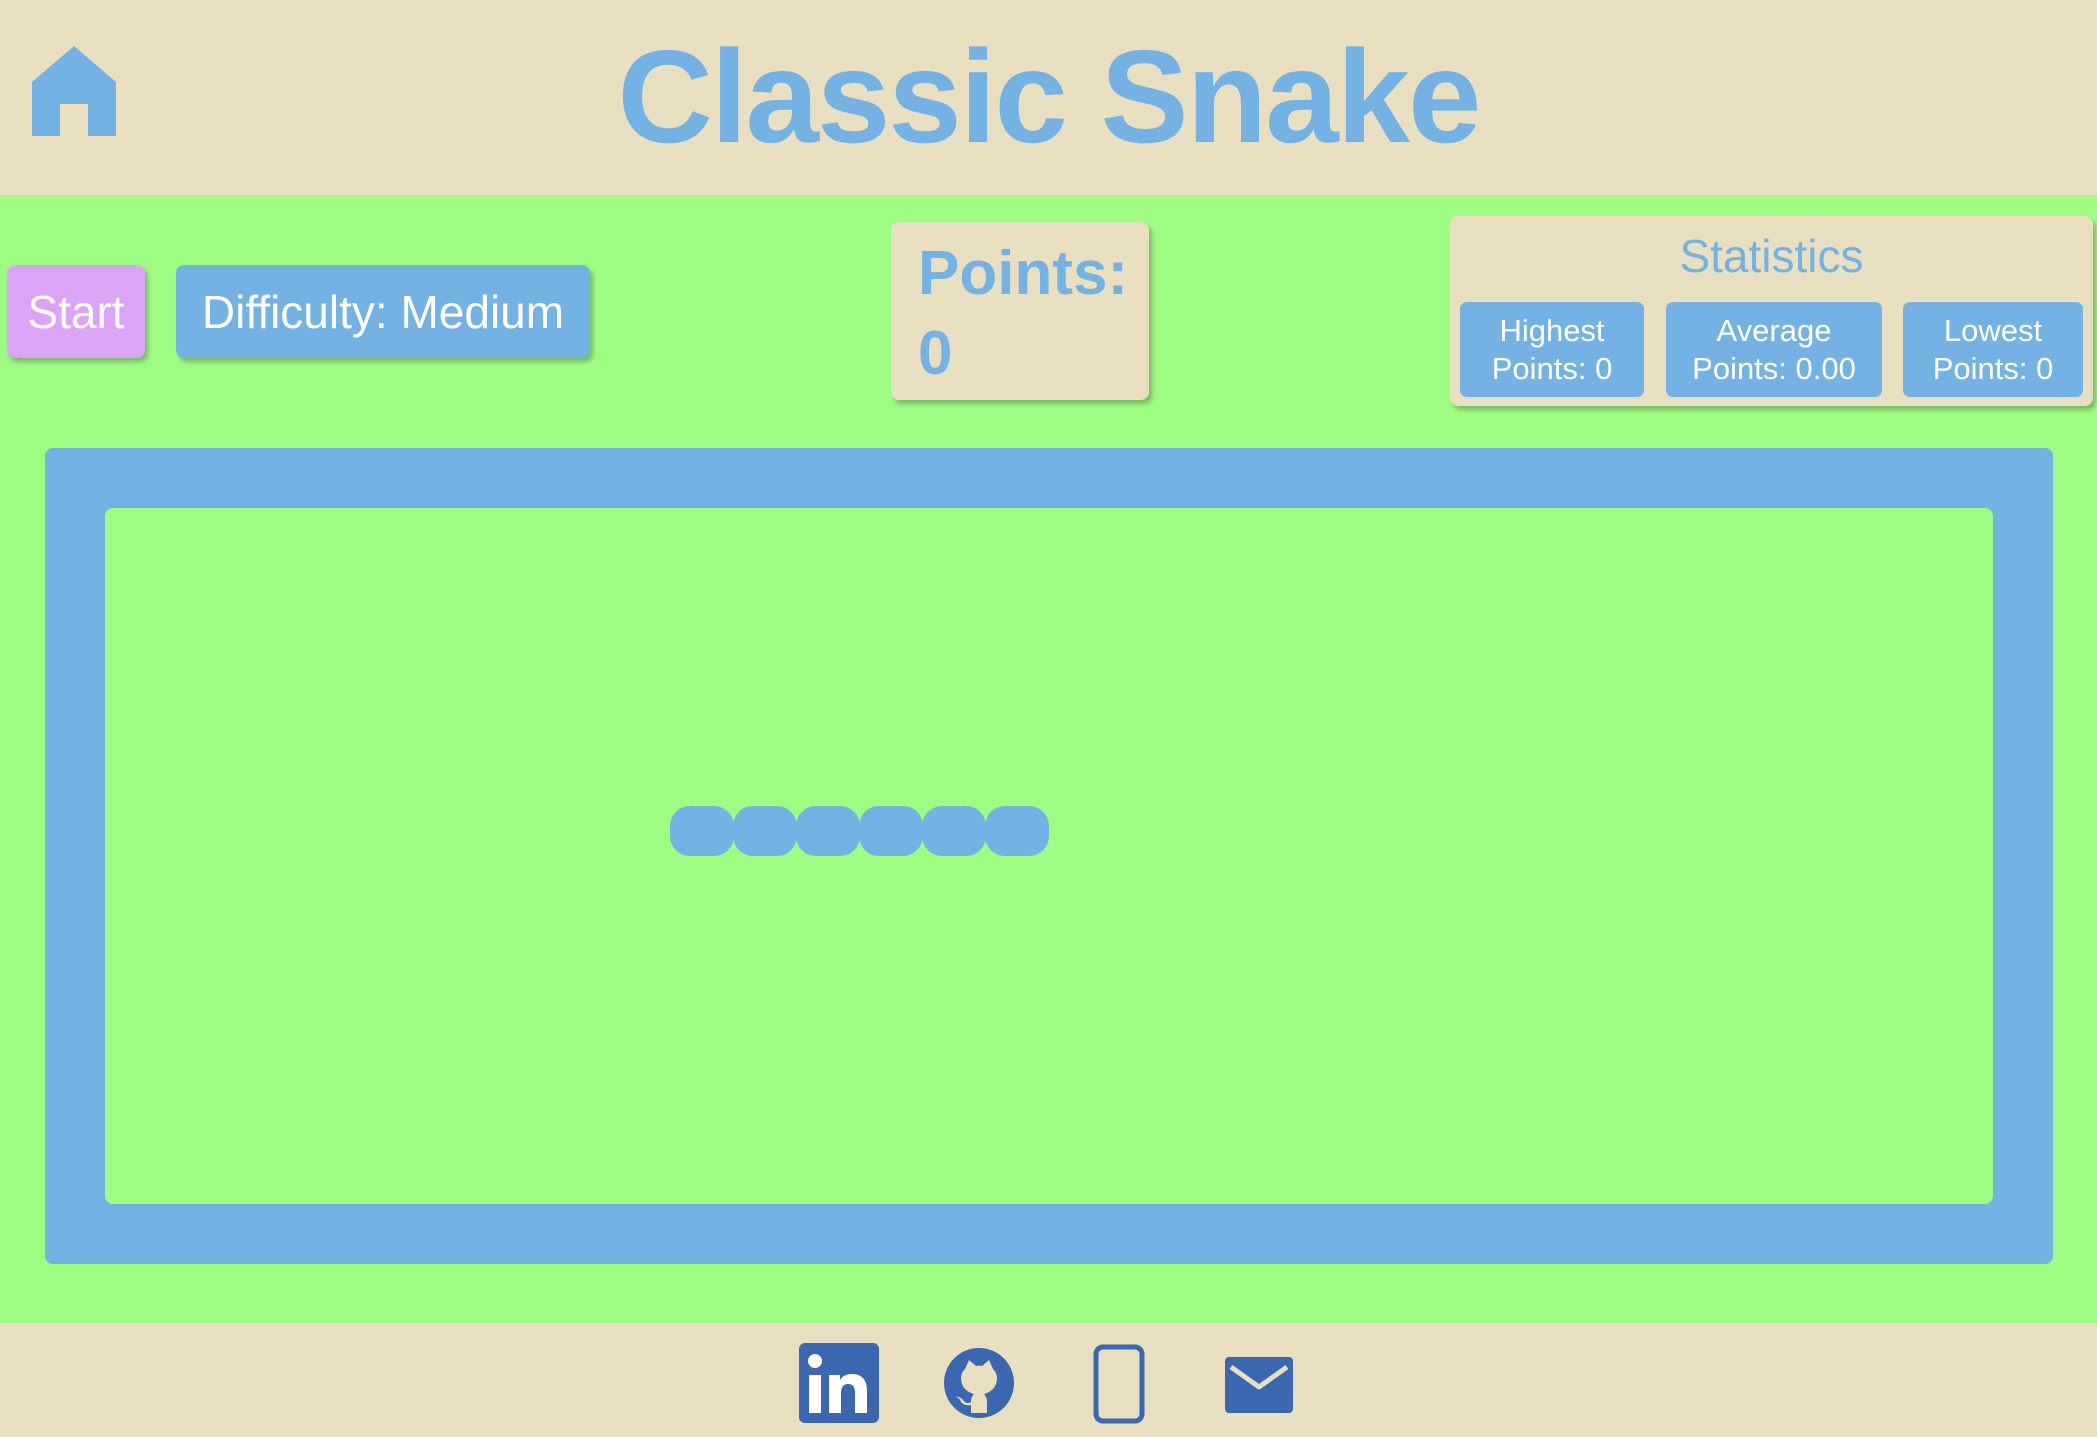  I want to click on average-points-stat: Average Points: 0.00, so click(1774, 349).